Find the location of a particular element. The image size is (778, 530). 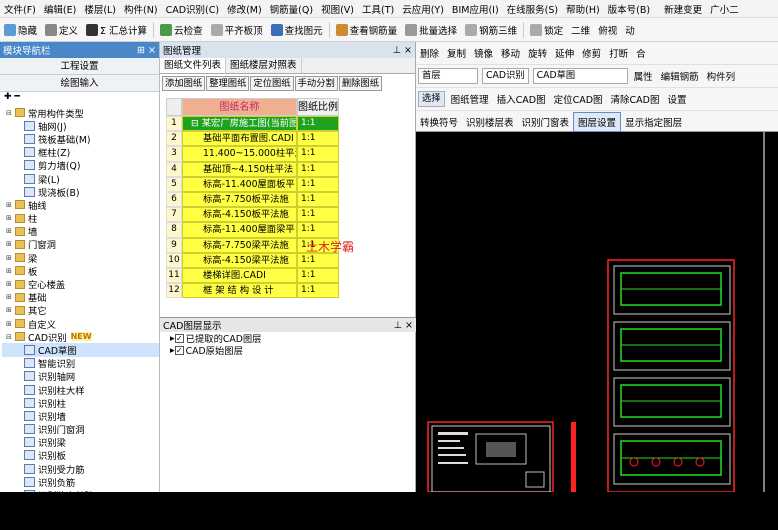

edit-button-5: 延伸 is located at coordinates (564, 53).